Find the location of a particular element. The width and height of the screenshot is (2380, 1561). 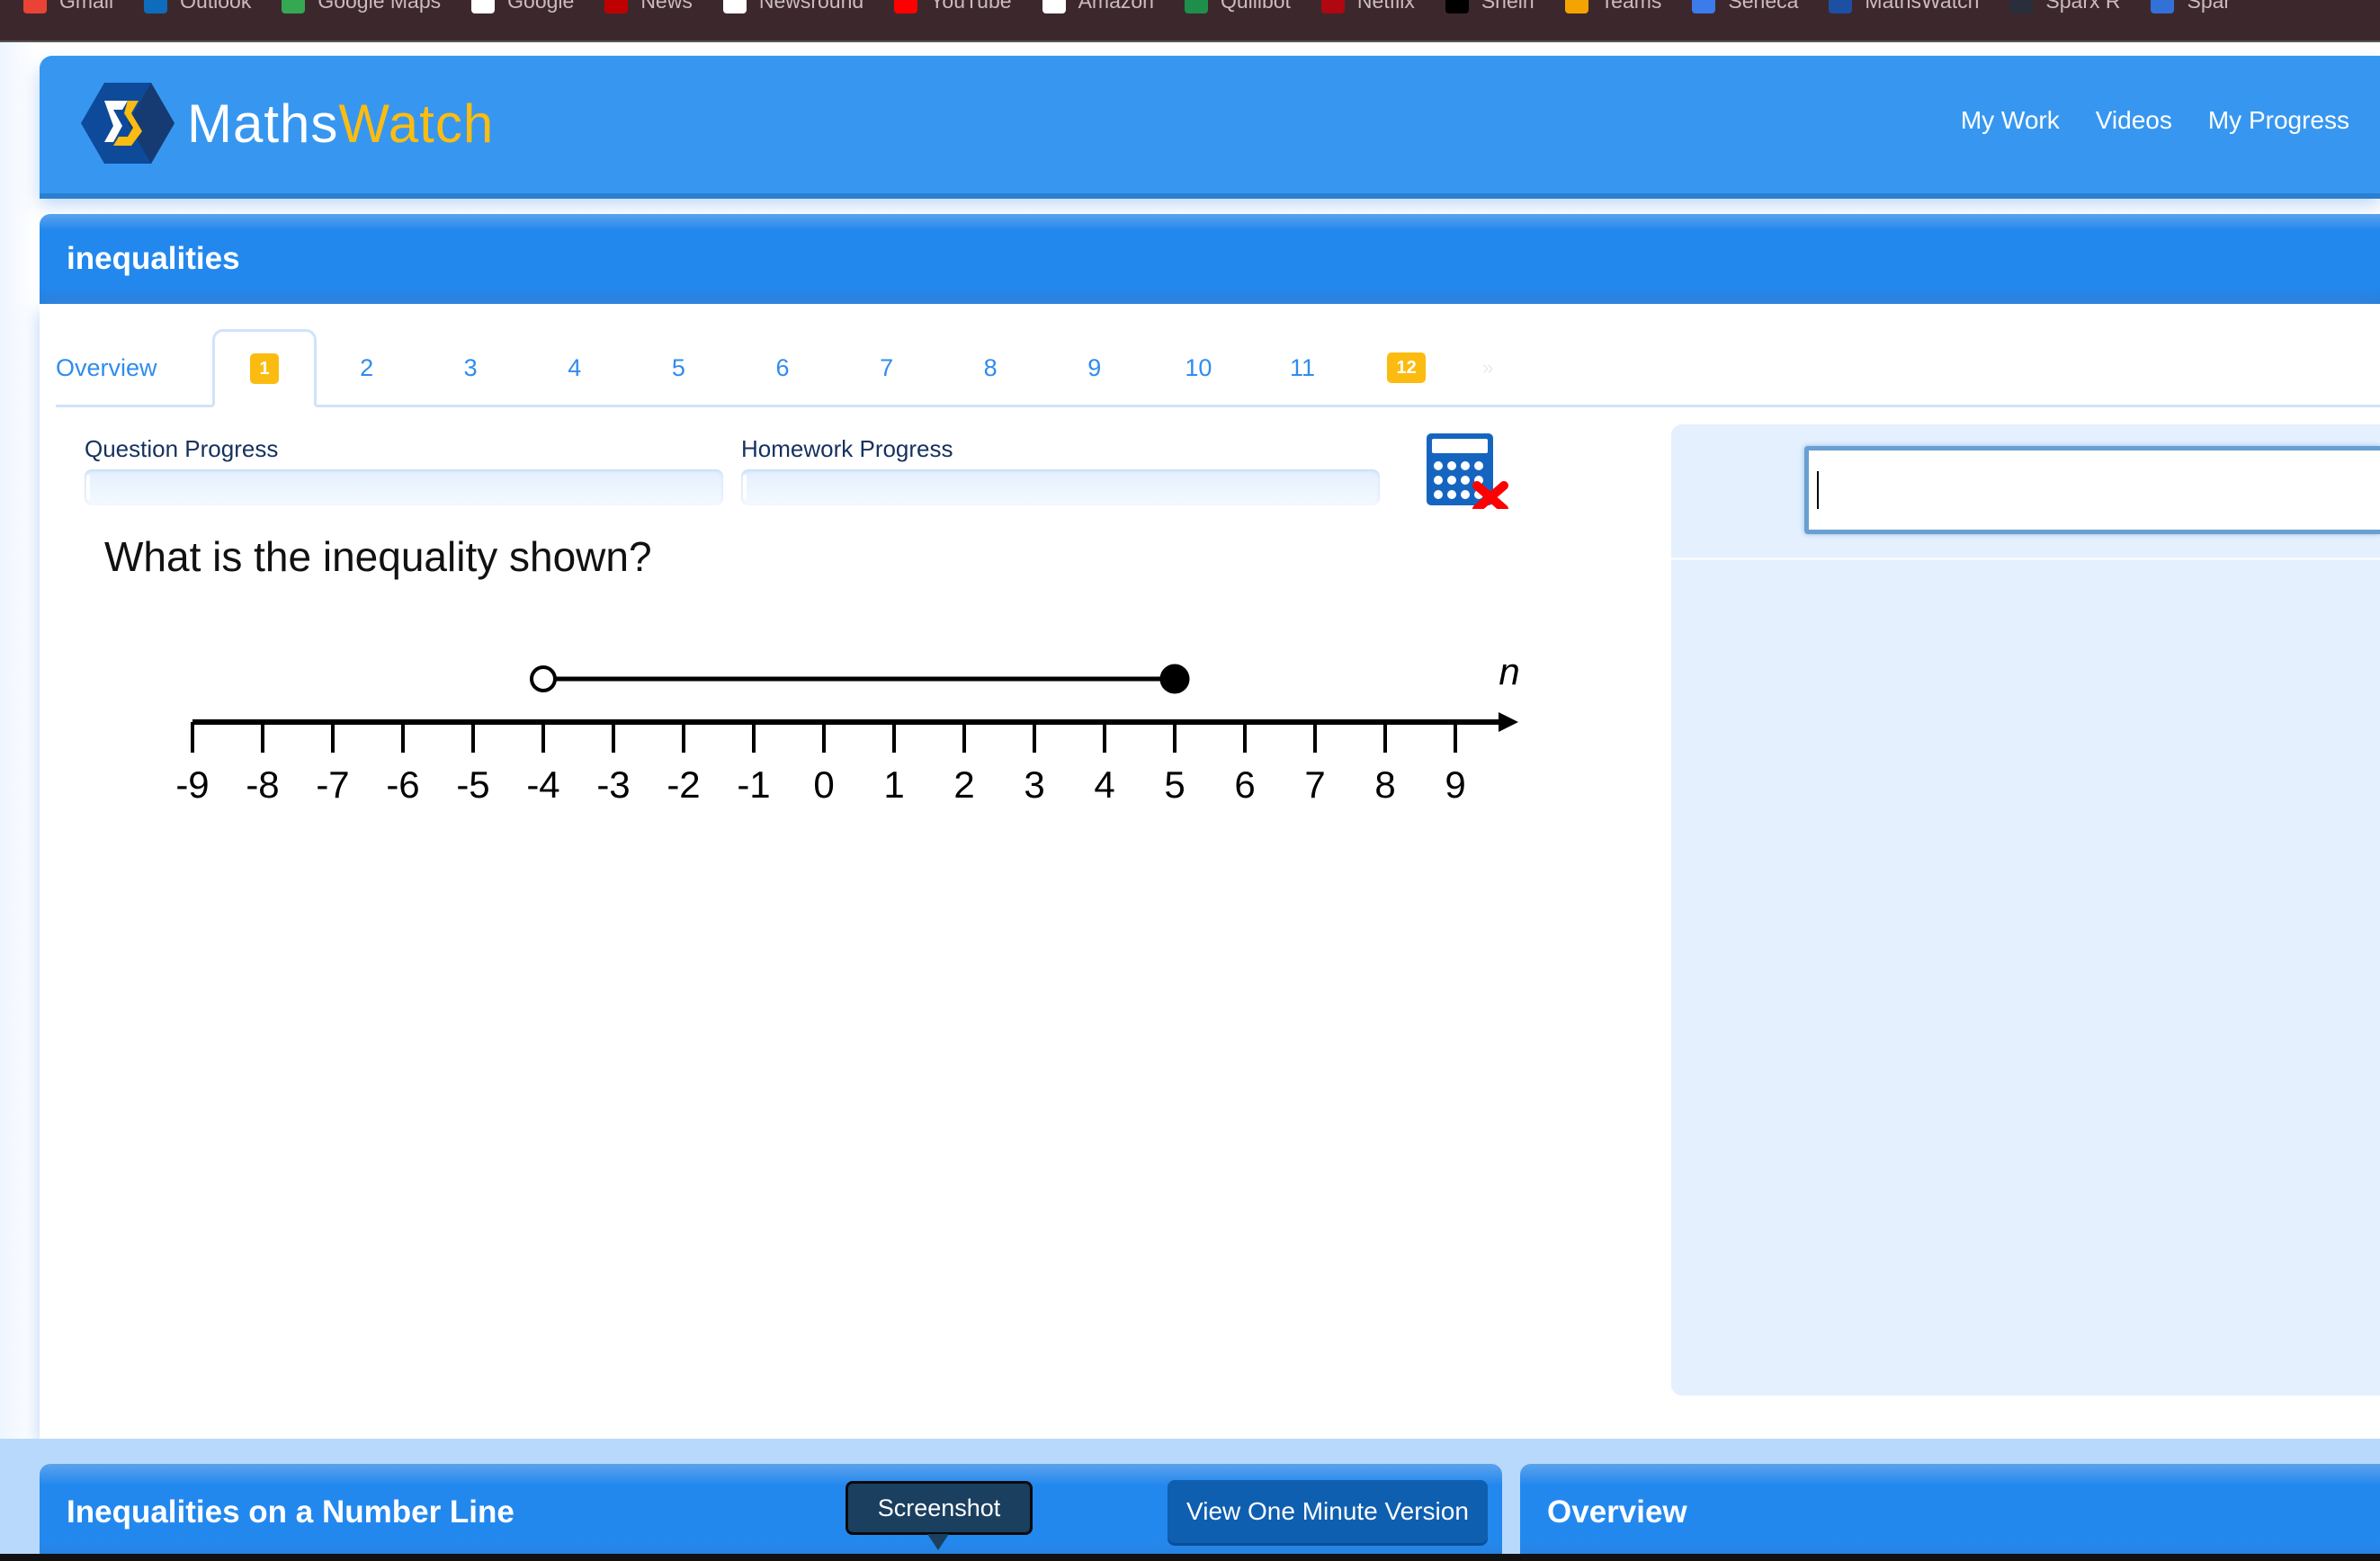

bookmark-quillbot: Quillbot is located at coordinates (1237, 6).